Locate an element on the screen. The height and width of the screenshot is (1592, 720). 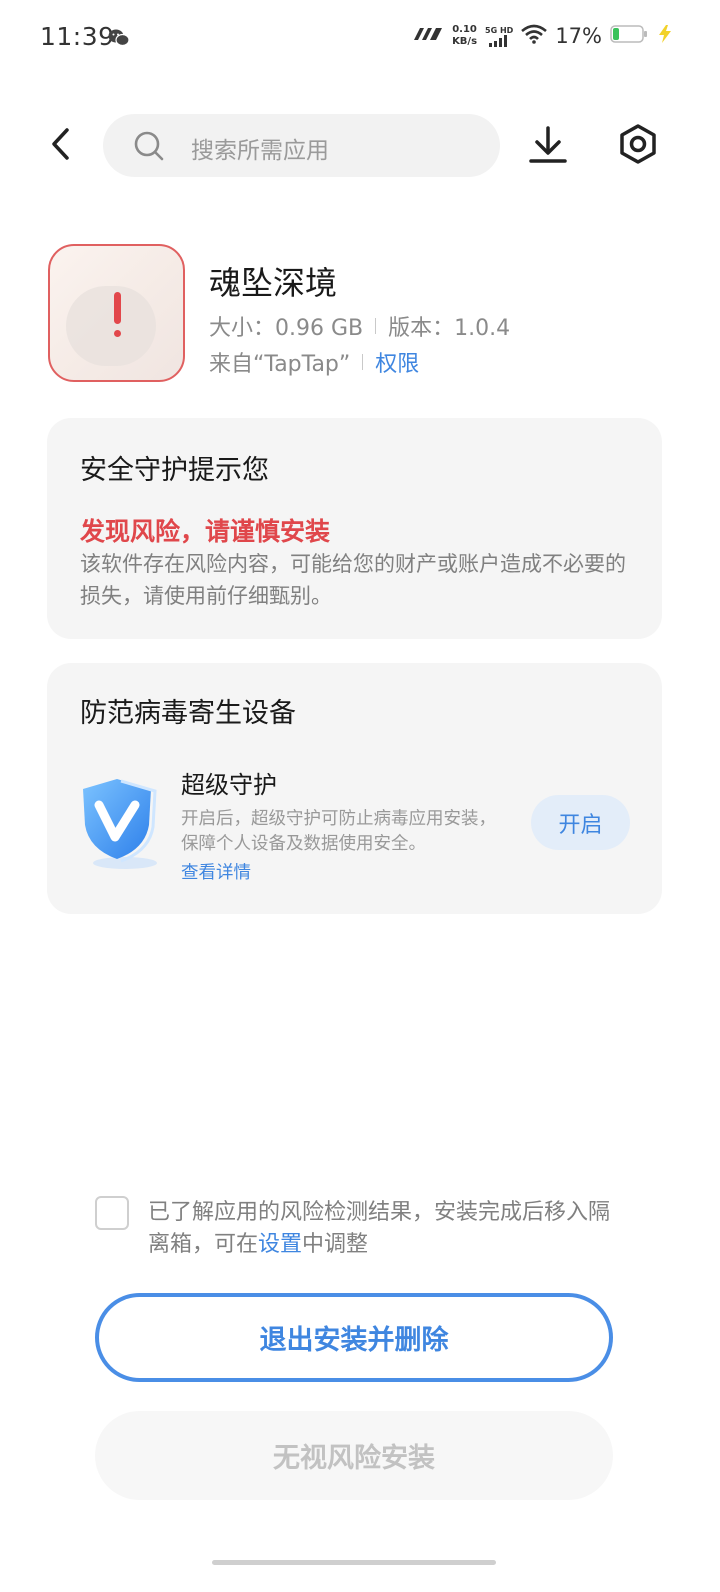
shield-icon is located at coordinates (122, 821).